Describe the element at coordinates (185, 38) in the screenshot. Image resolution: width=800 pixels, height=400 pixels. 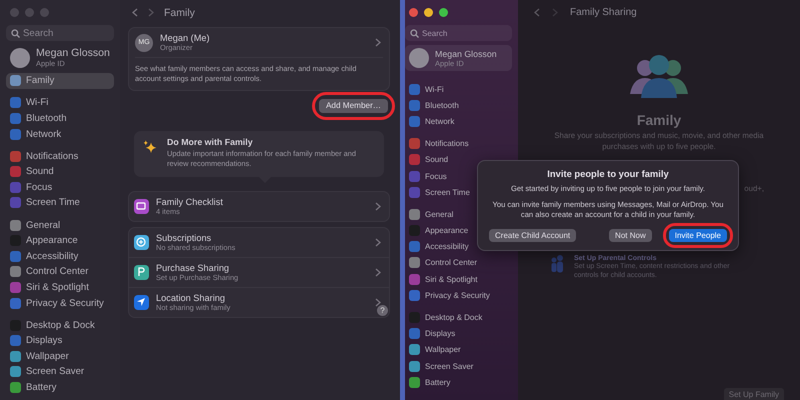
I see `member-name: Megan (Me)` at that location.